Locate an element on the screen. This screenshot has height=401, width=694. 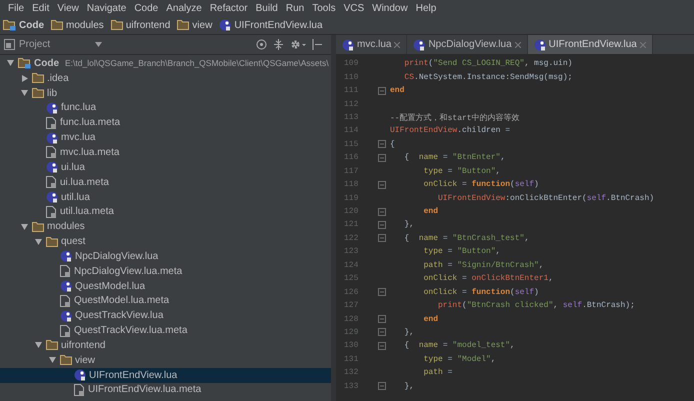
tree-row: lib is located at coordinates (165, 93).